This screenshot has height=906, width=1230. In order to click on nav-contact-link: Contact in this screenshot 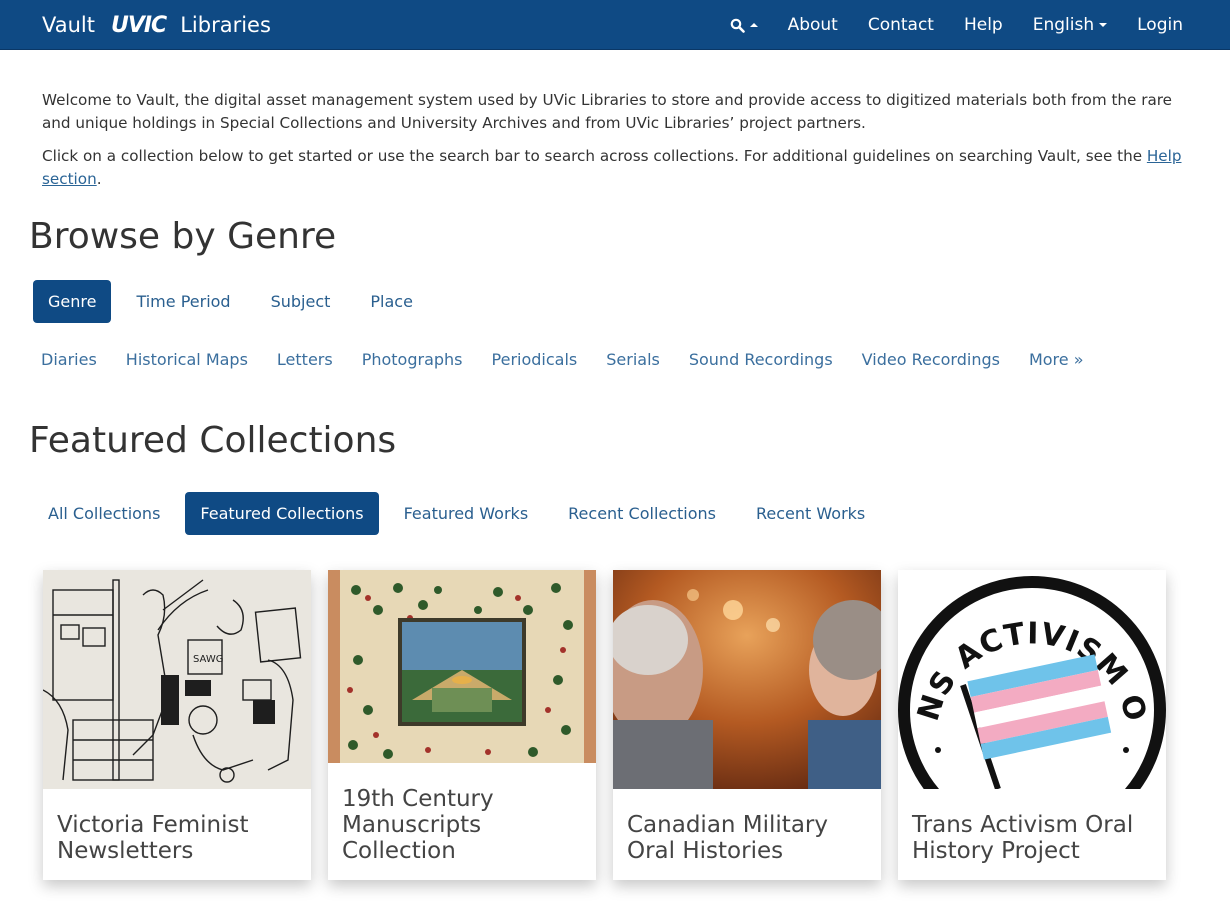, I will do `click(901, 25)`.